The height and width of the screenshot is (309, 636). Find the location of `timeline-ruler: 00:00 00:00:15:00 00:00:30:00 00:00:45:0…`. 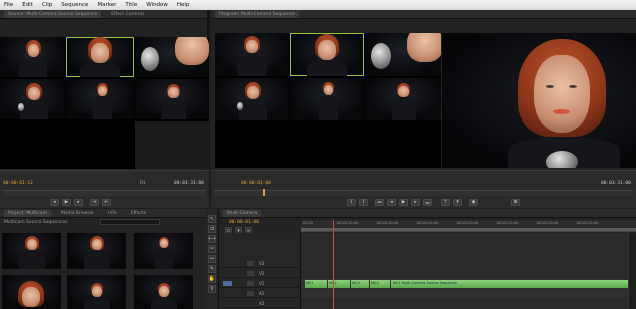

timeline-ruler: 00:00 00:00:15:00 00:00:30:00 00:00:45:0… is located at coordinates (468, 226).